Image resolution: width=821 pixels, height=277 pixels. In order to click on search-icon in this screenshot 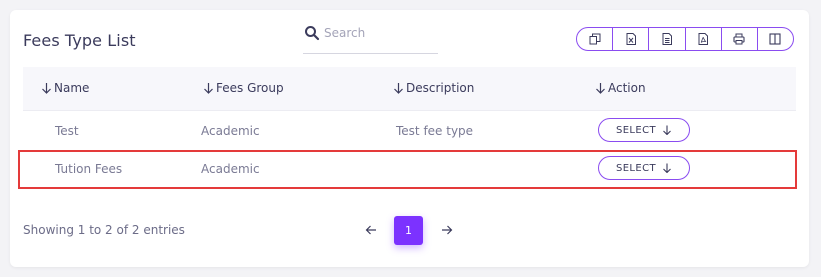, I will do `click(312, 33)`.